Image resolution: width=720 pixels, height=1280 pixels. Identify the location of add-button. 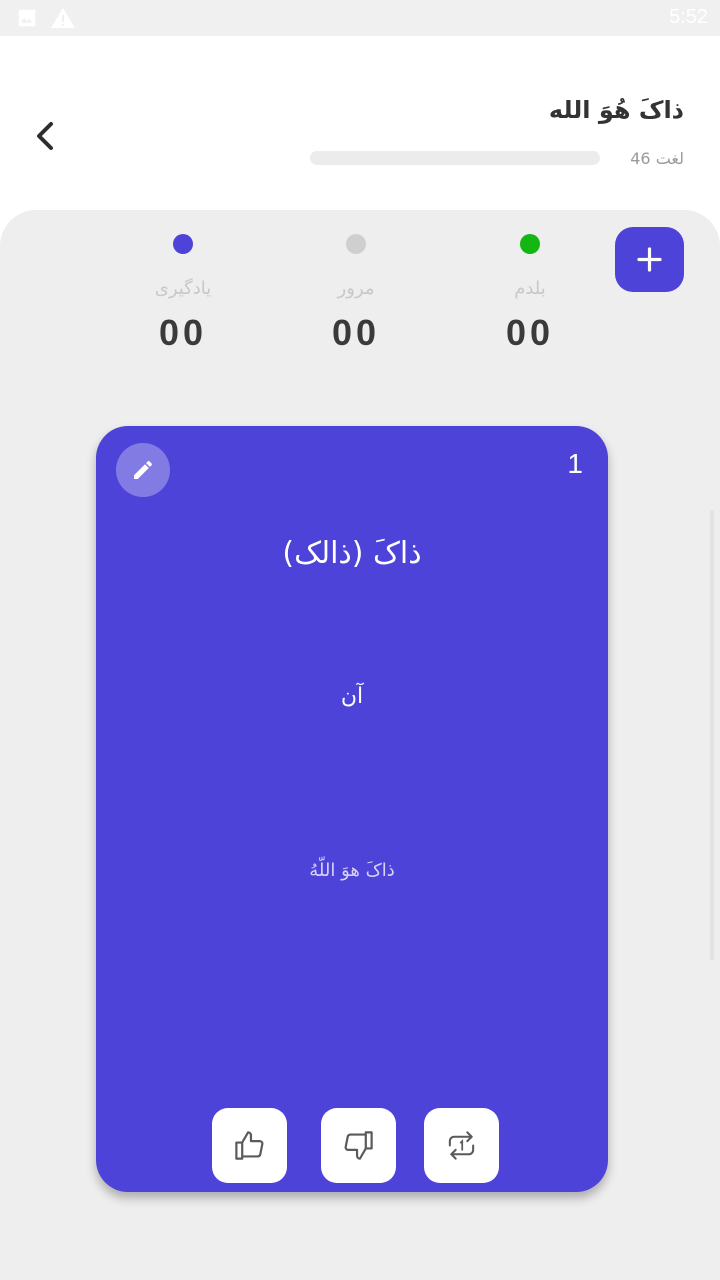
(649, 259).